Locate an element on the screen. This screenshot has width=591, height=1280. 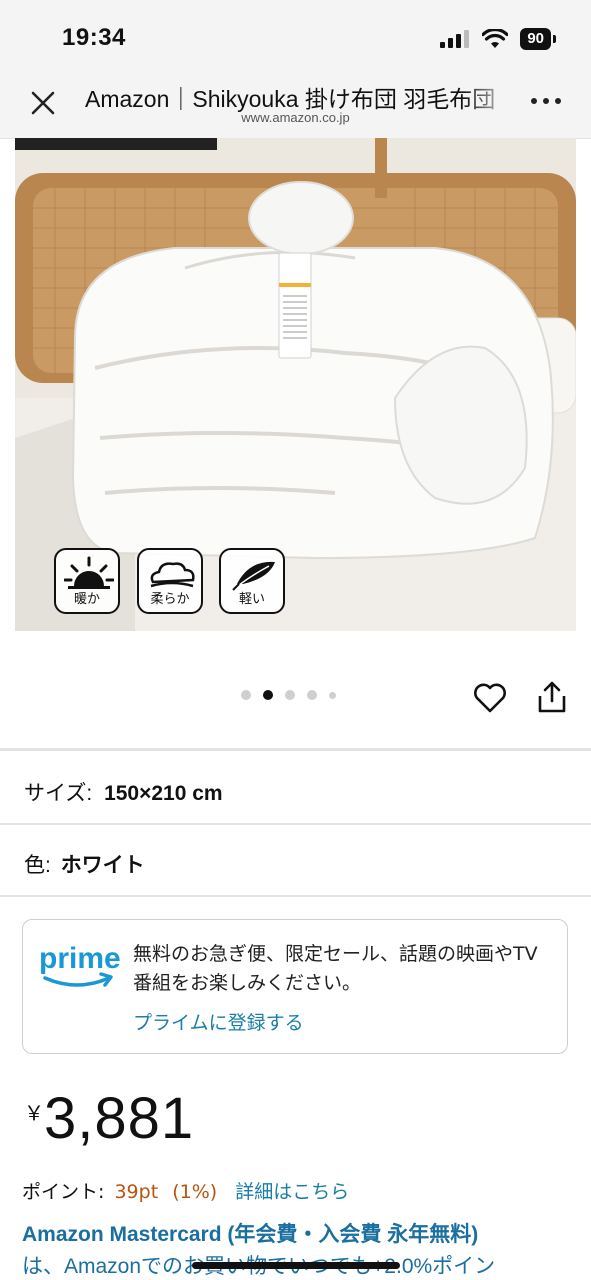
feature-label: 柔らか is located at coordinates (170, 599).